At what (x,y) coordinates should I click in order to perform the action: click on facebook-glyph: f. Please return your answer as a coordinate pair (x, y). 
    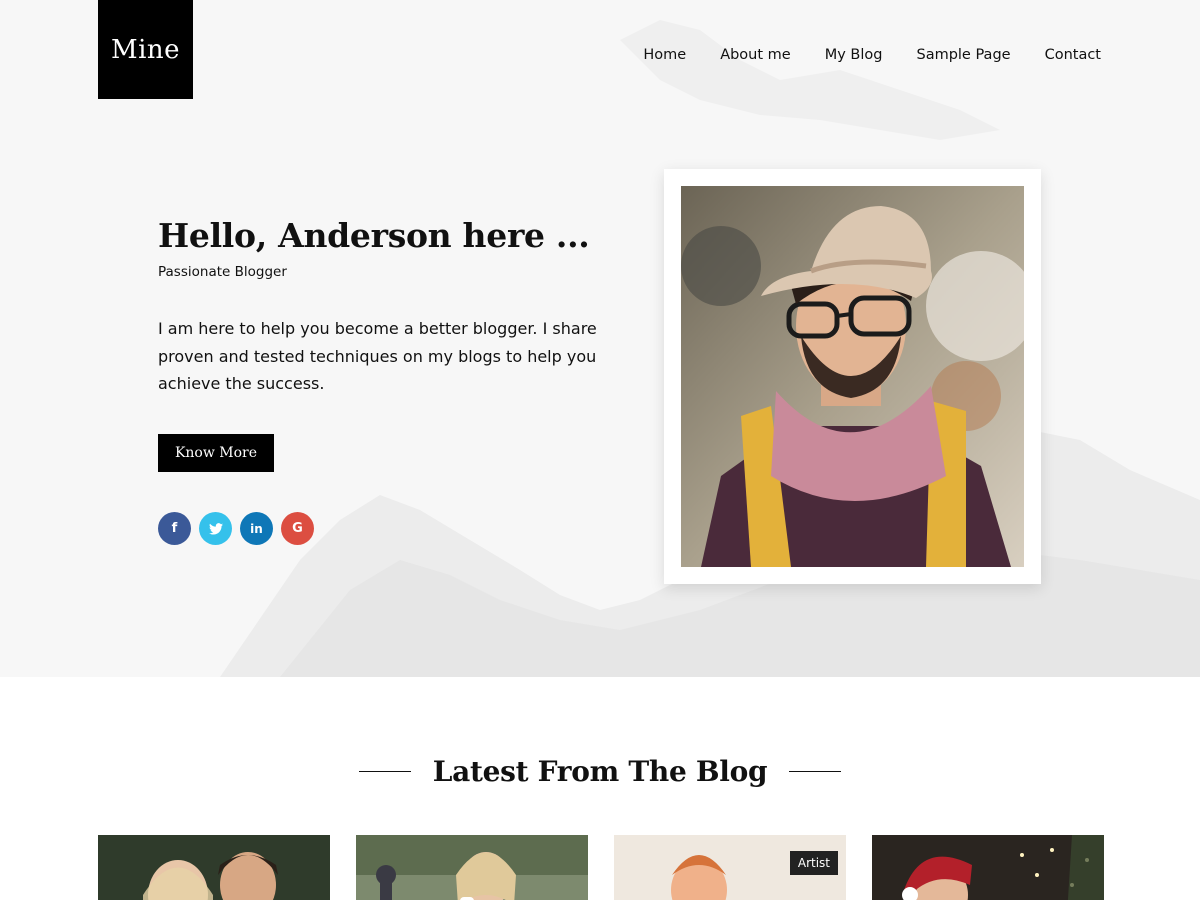
    Looking at the image, I should click on (174, 528).